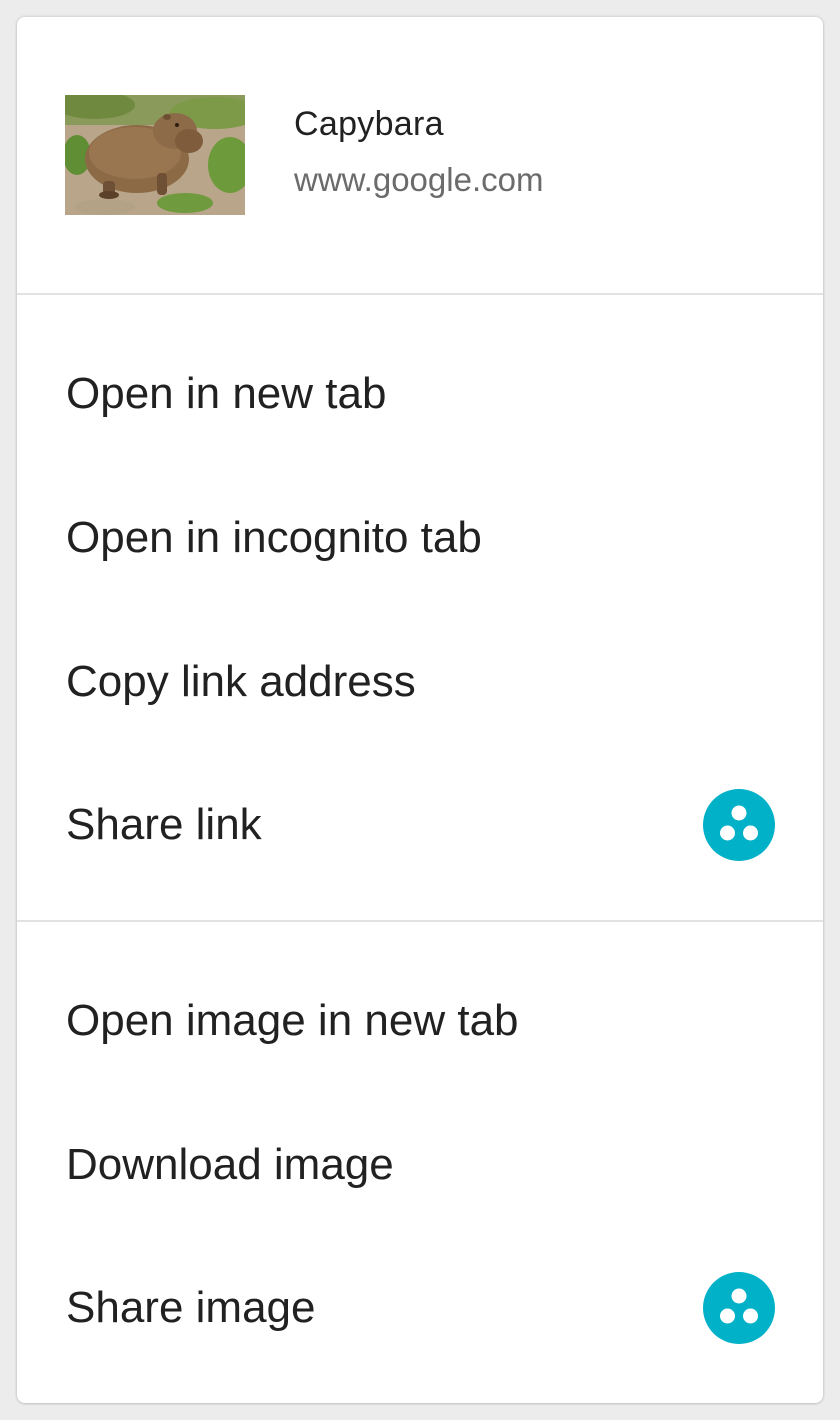  Describe the element at coordinates (274, 537) in the screenshot. I see `menu-item-label: Open in incognito tab` at that location.